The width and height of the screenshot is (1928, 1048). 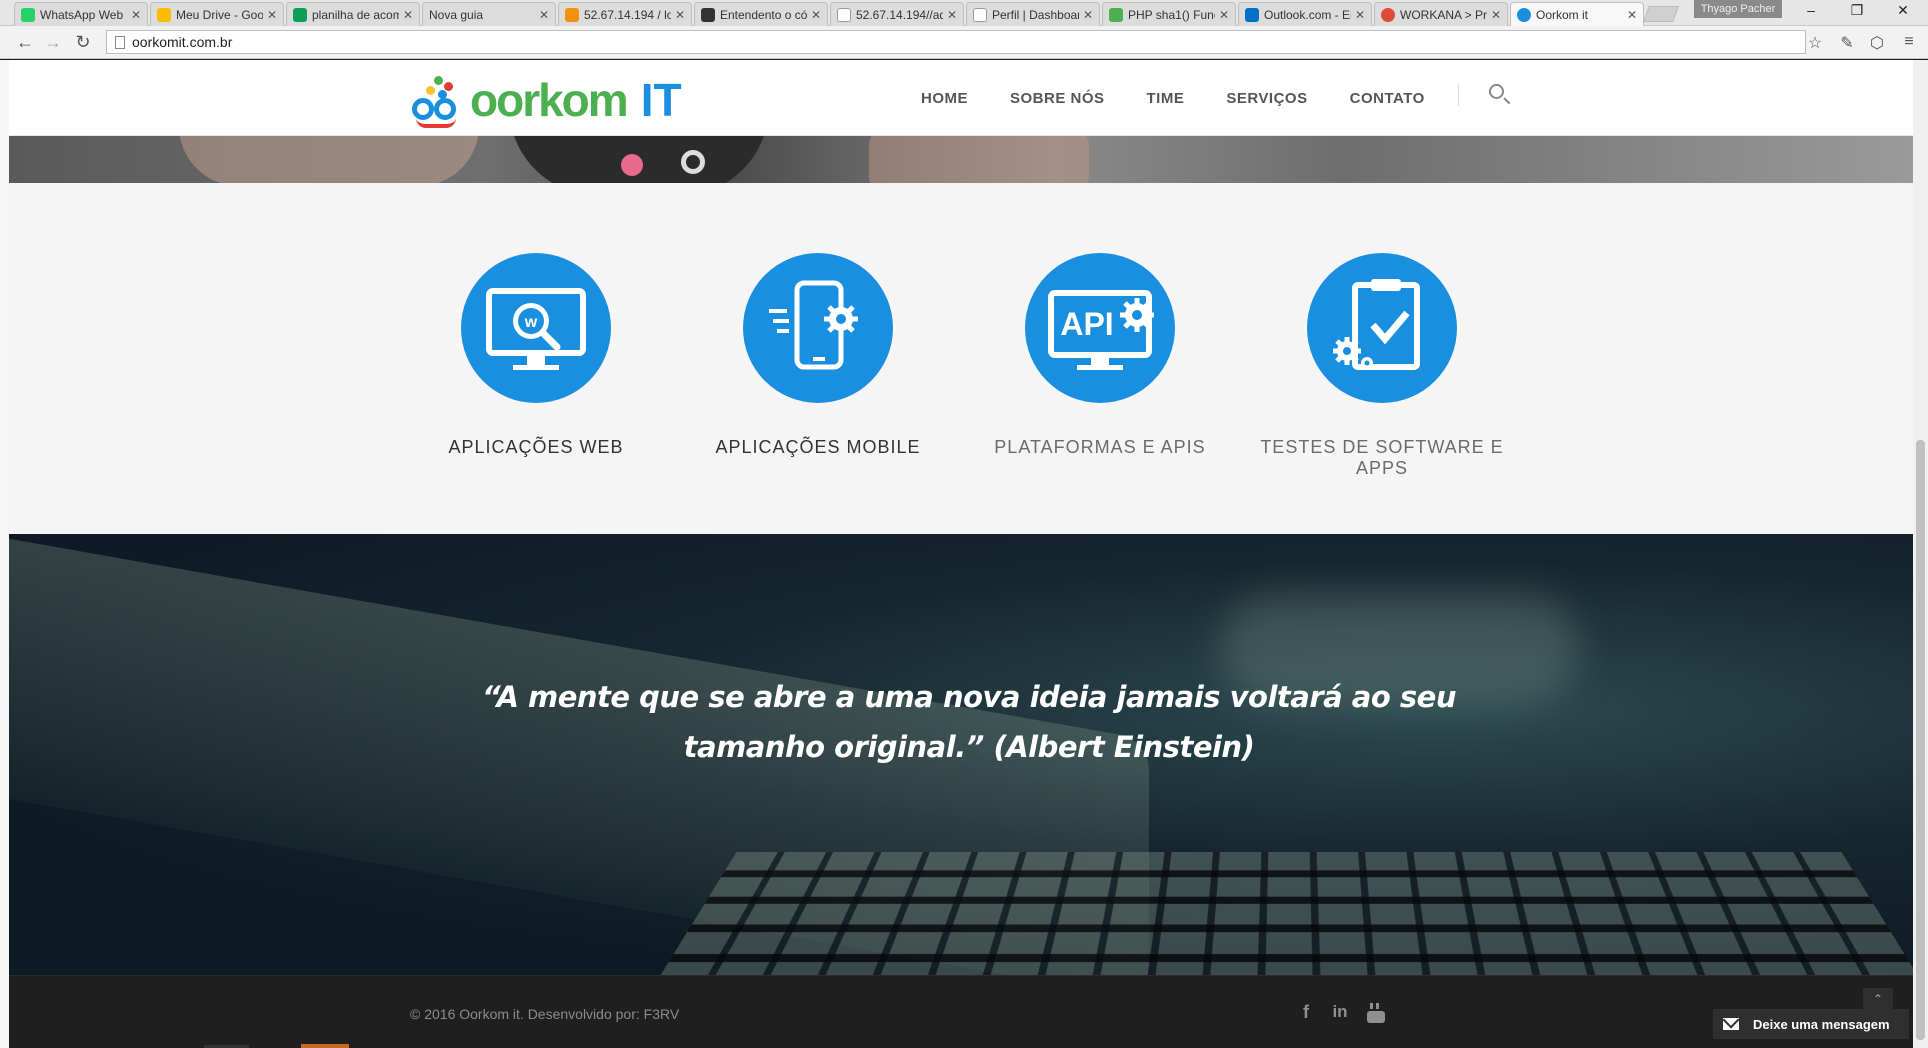 I want to click on footer-copyright: © 2016 Oorkom it. Desenvolvido por: F3RV, so click(x=545, y=1014).